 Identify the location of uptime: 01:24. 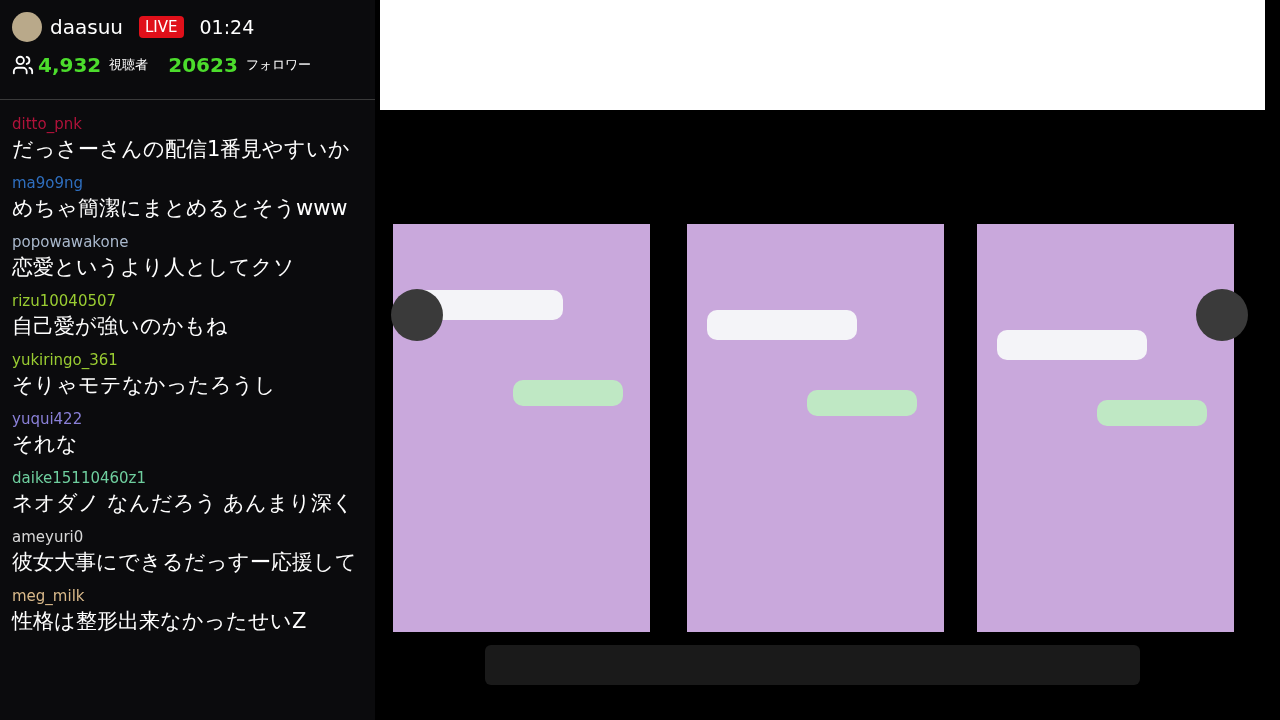
(227, 27).